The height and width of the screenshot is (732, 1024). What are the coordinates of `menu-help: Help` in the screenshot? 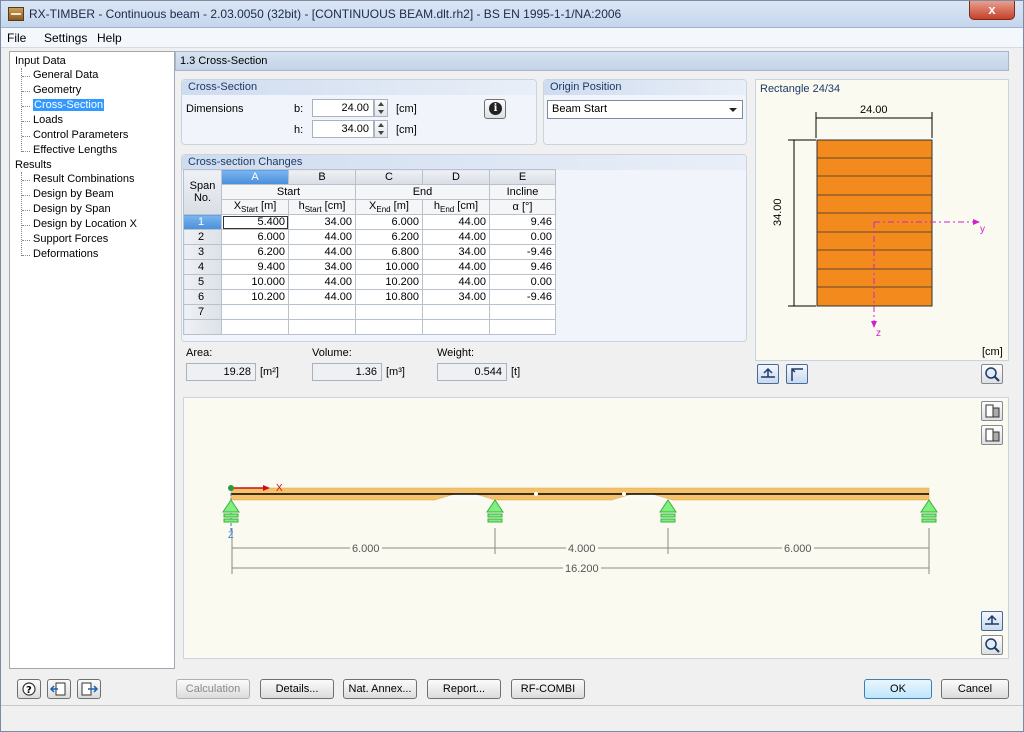 It's located at (109, 38).